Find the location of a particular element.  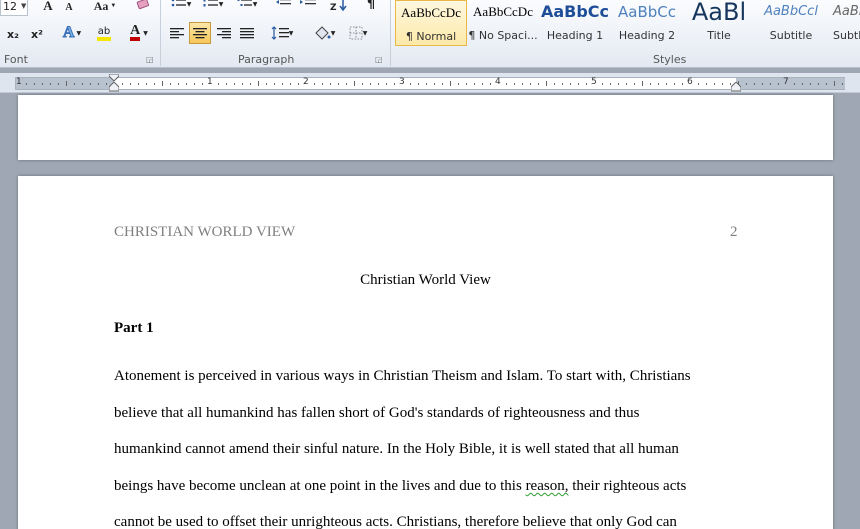

paragraph-group-label: Paragraph is located at coordinates (266, 59).